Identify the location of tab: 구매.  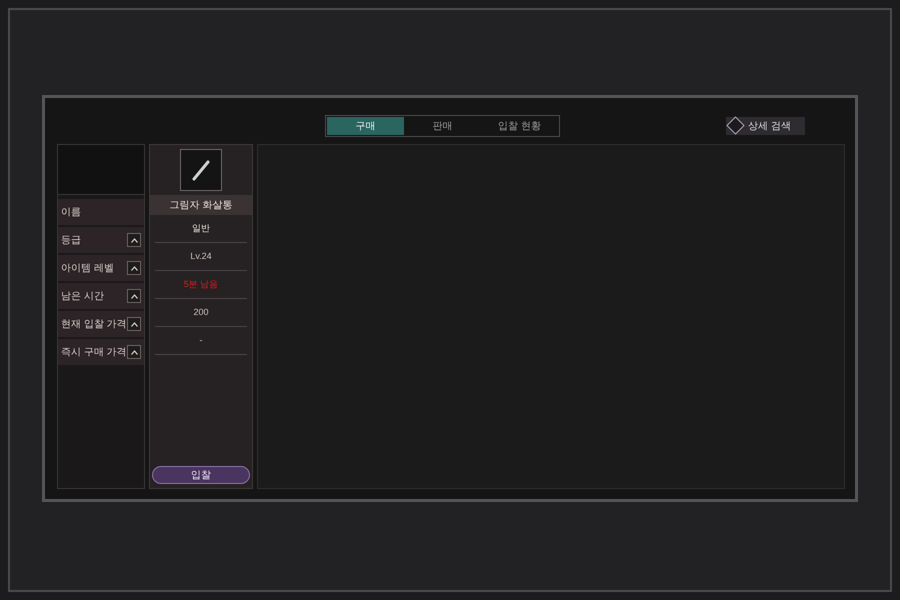
(365, 126).